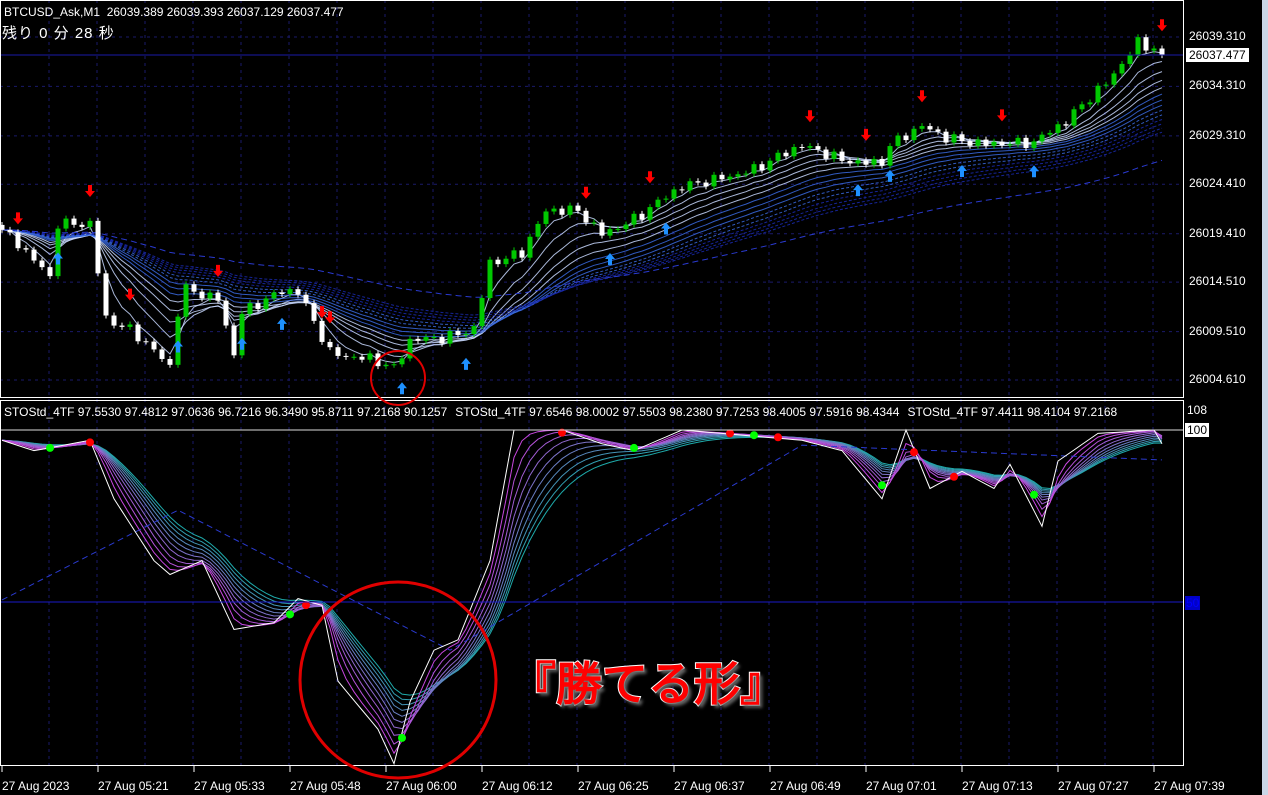 This screenshot has height=795, width=1268. What do you see at coordinates (1093, 786) in the screenshot?
I see `time-tick-label: 27 Aug 07:27` at bounding box center [1093, 786].